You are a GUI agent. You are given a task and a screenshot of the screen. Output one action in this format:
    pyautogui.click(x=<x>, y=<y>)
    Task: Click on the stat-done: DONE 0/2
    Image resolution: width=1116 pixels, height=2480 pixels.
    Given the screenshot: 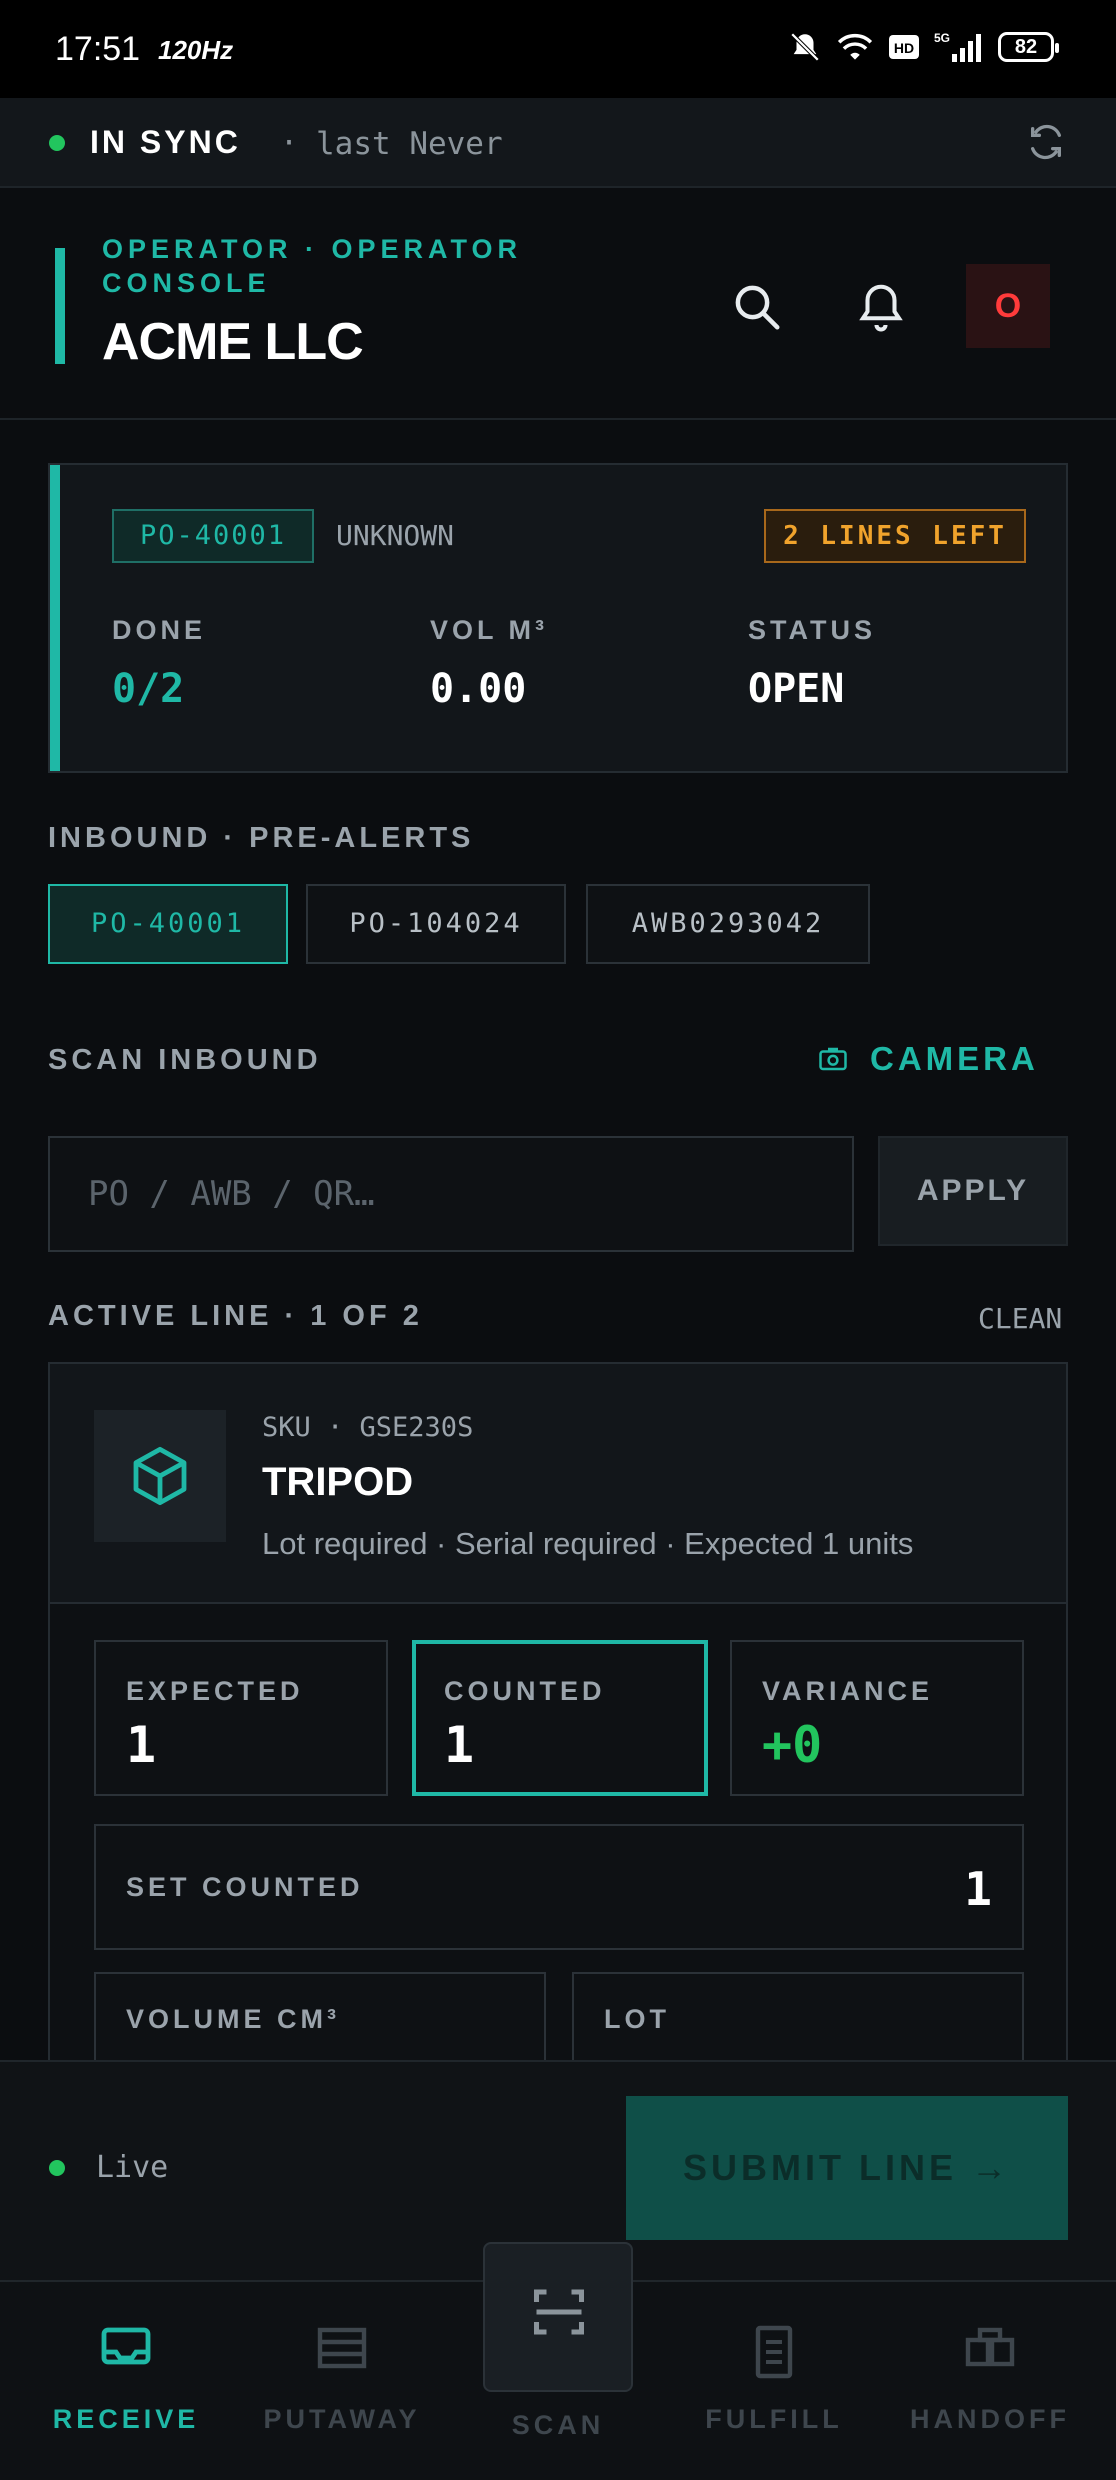 What is the action you would take?
    pyautogui.click(x=159, y=663)
    